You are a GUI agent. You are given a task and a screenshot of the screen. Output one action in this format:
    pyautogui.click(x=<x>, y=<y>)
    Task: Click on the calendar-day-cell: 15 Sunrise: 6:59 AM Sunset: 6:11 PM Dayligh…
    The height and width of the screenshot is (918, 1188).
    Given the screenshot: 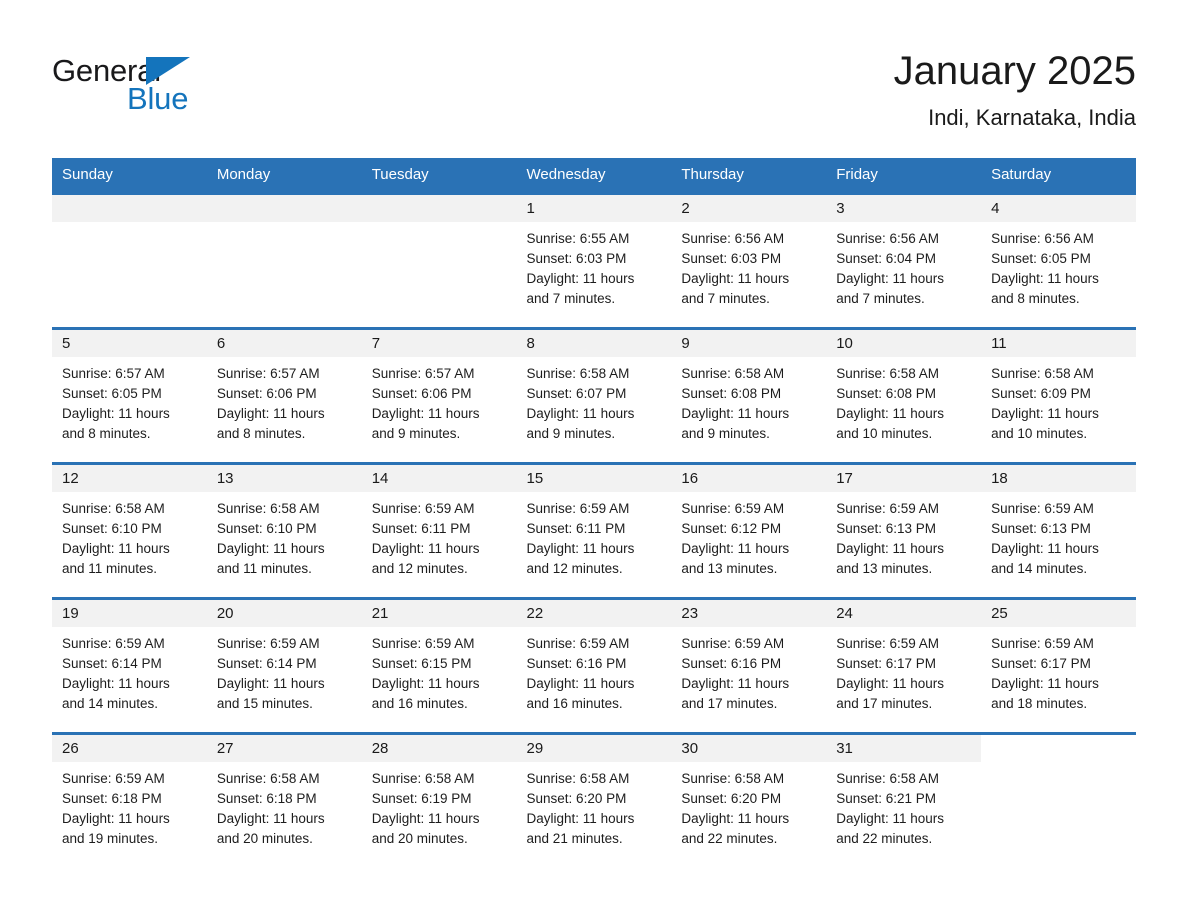 What is the action you would take?
    pyautogui.click(x=594, y=530)
    